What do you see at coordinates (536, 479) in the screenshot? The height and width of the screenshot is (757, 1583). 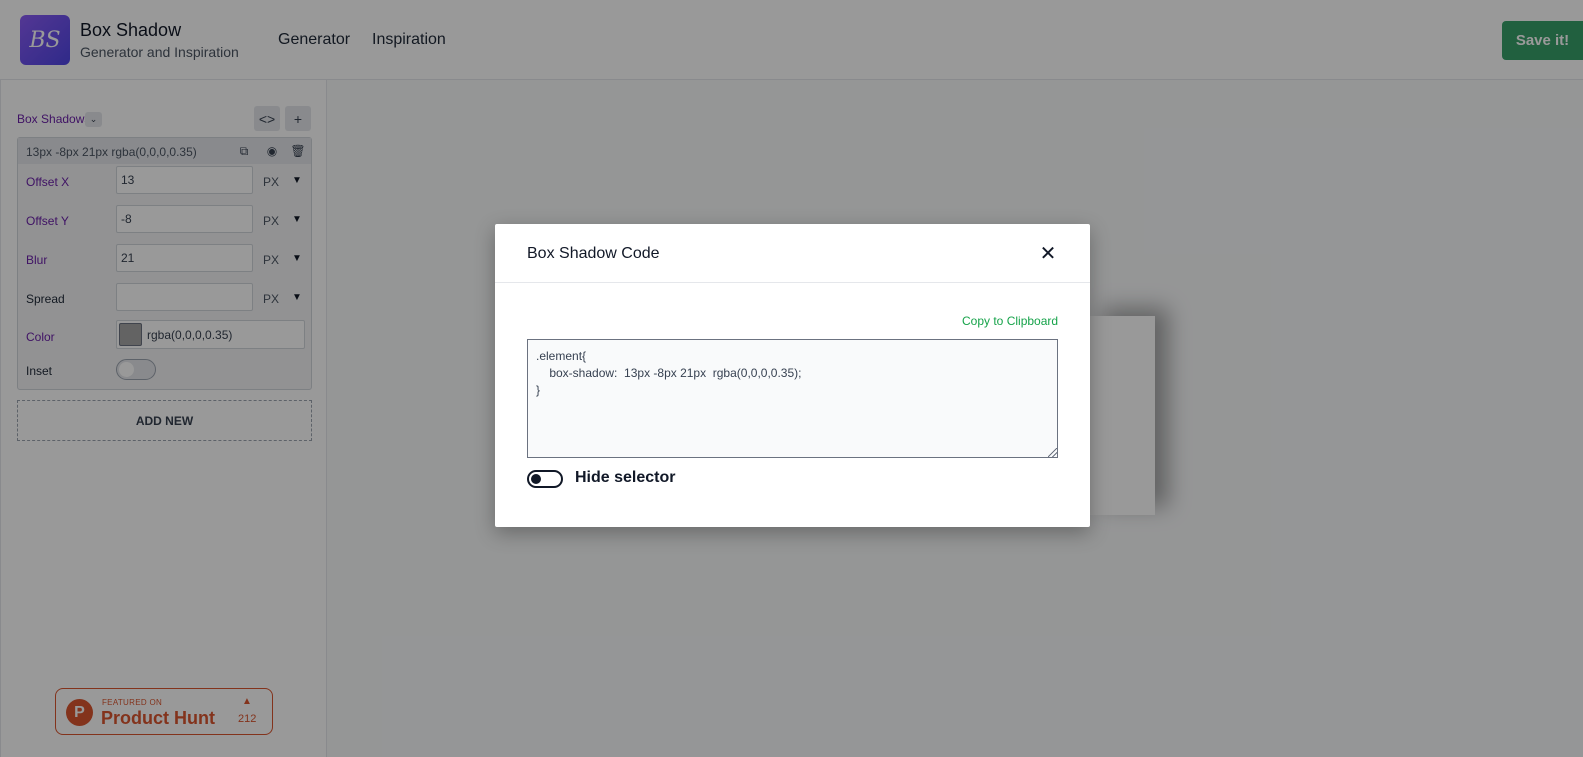 I see `toggle-knob` at bounding box center [536, 479].